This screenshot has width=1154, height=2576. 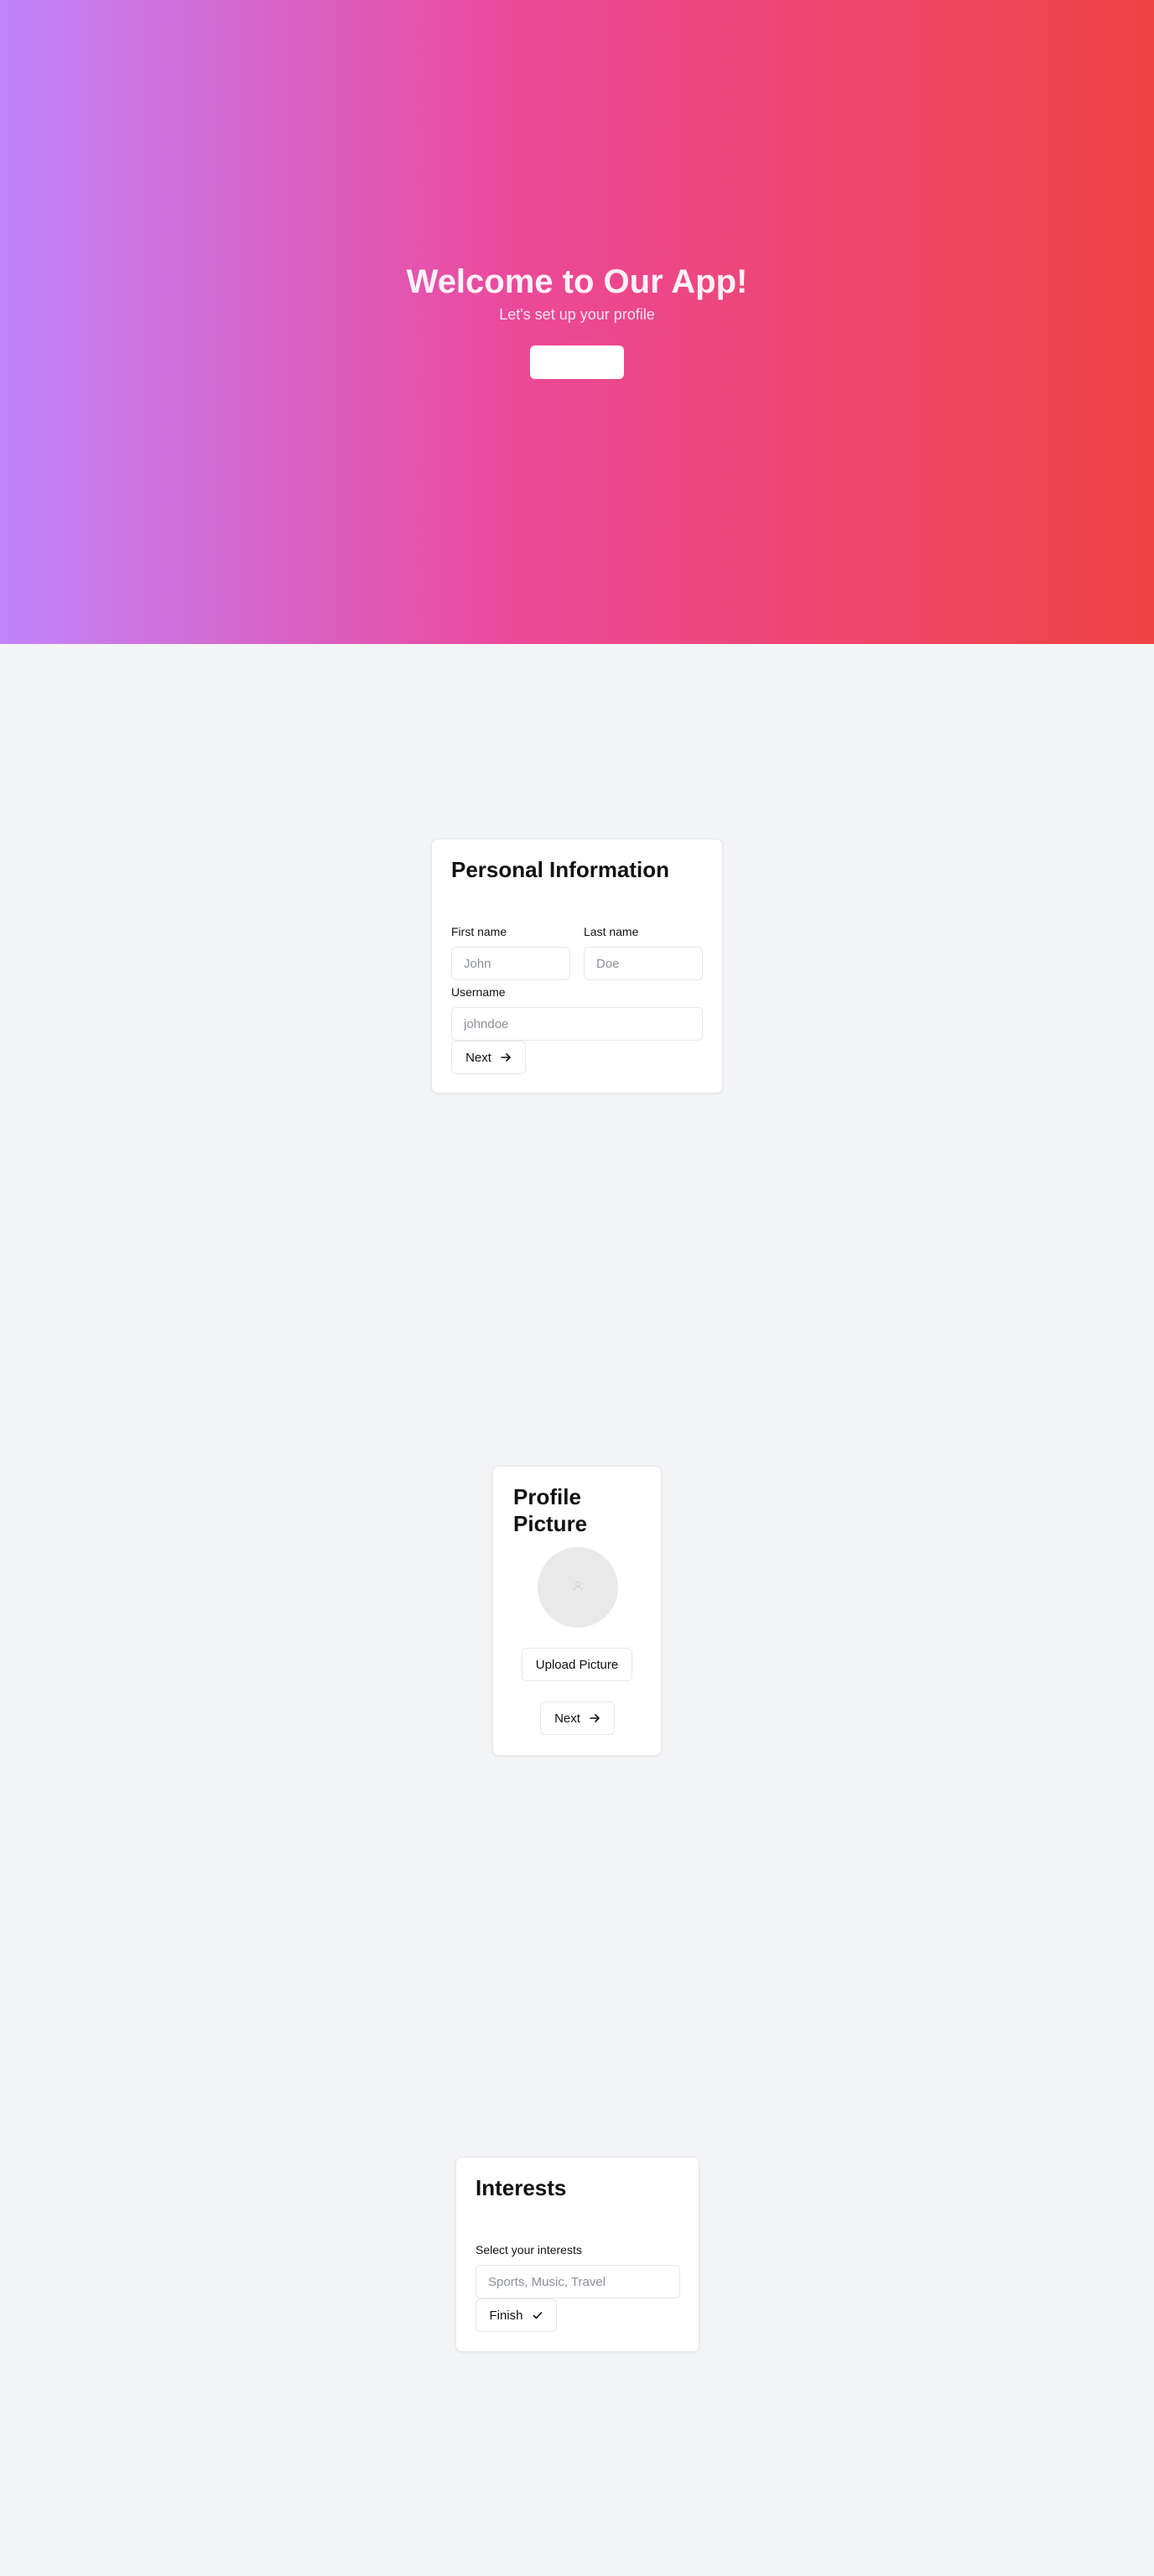 What do you see at coordinates (537, 2315) in the screenshot?
I see `check-icon` at bounding box center [537, 2315].